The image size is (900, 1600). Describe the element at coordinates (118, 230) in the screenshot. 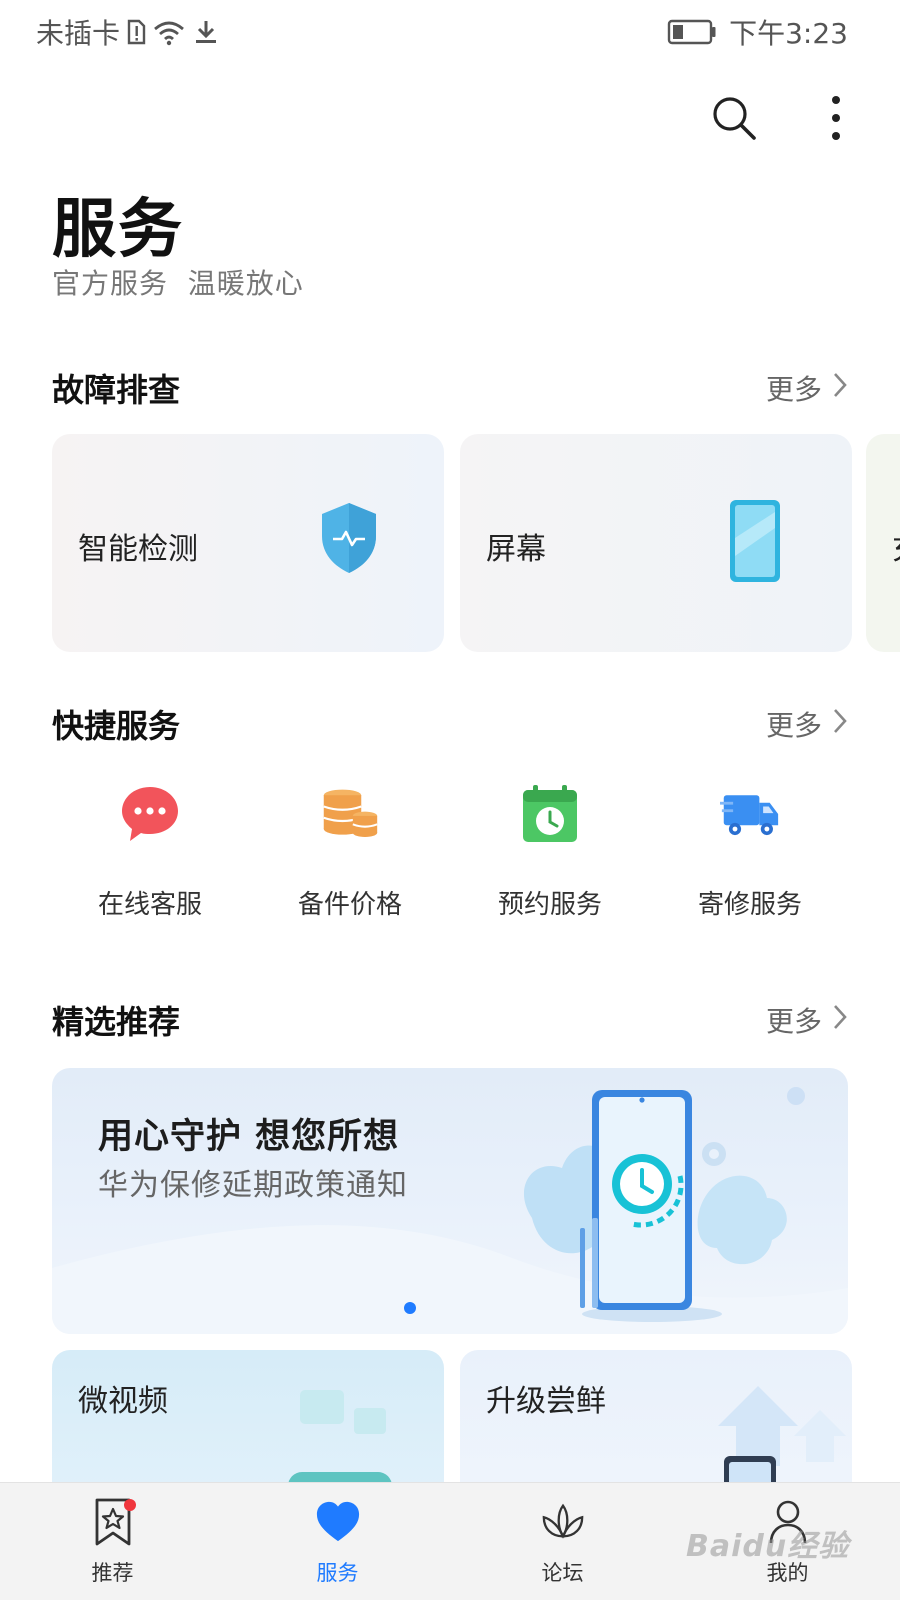

I see `page-title: 服务` at that location.